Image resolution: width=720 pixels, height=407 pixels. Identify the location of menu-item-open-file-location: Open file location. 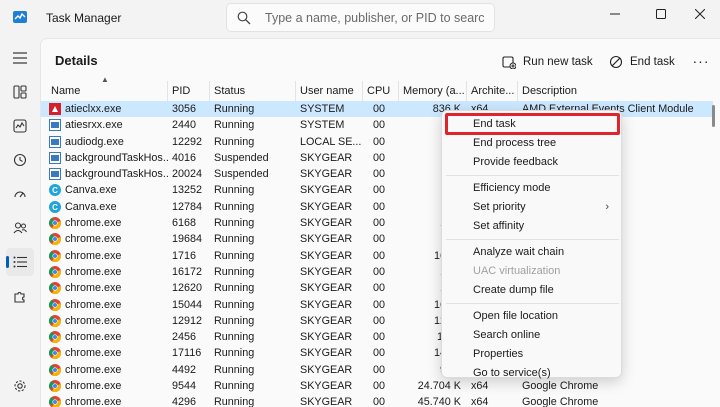
(532, 316).